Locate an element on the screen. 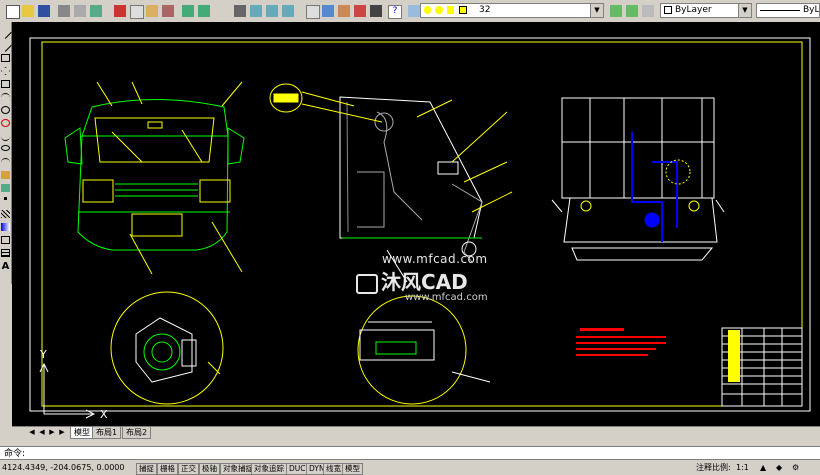 This screenshot has height=475, width=820. layer-states-icon is located at coordinates (648, 11).